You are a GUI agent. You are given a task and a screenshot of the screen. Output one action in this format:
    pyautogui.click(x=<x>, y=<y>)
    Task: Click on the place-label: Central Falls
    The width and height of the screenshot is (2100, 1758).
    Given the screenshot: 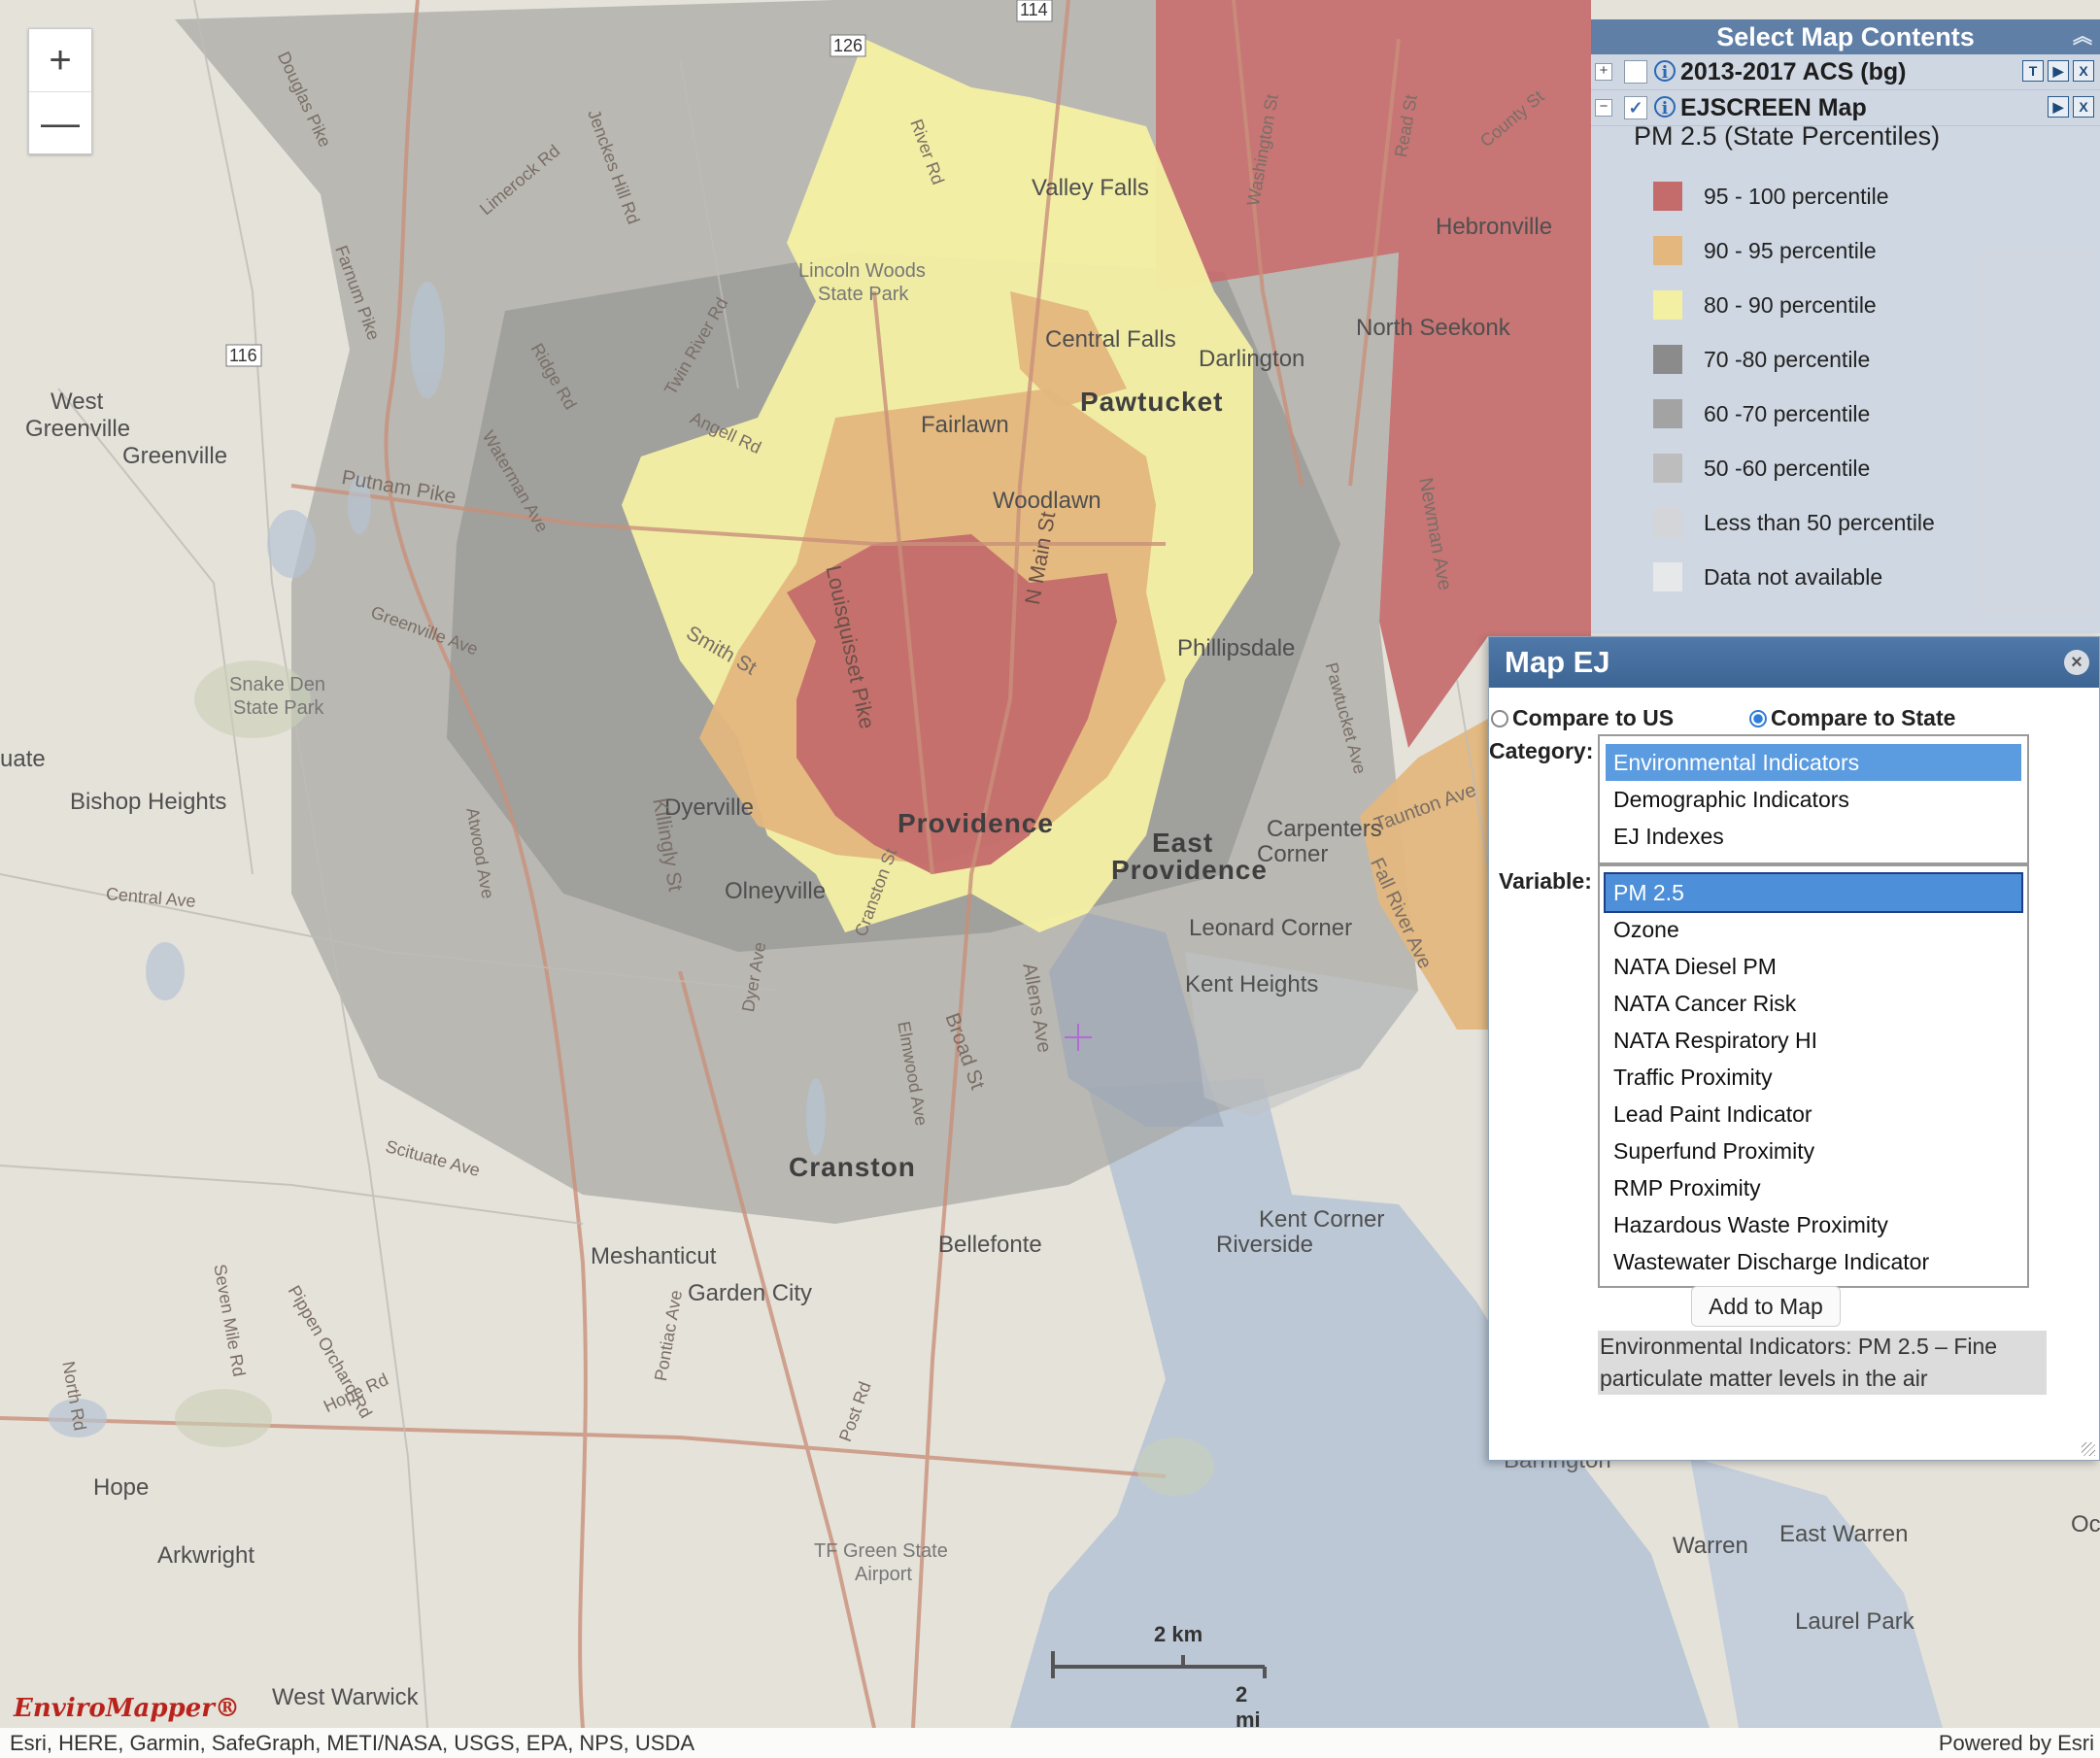 What is the action you would take?
    pyautogui.click(x=1110, y=339)
    